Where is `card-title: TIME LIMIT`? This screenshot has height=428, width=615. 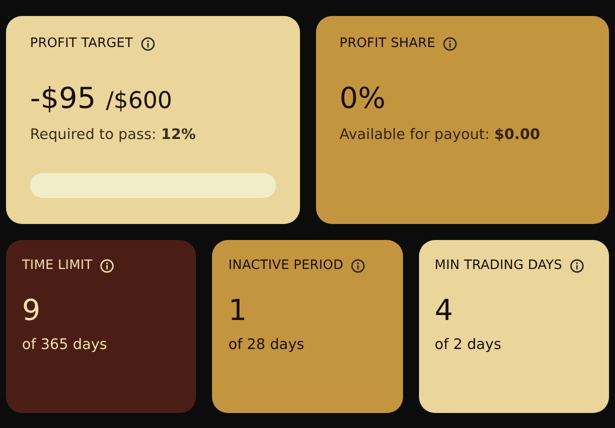 card-title: TIME LIMIT is located at coordinates (57, 265).